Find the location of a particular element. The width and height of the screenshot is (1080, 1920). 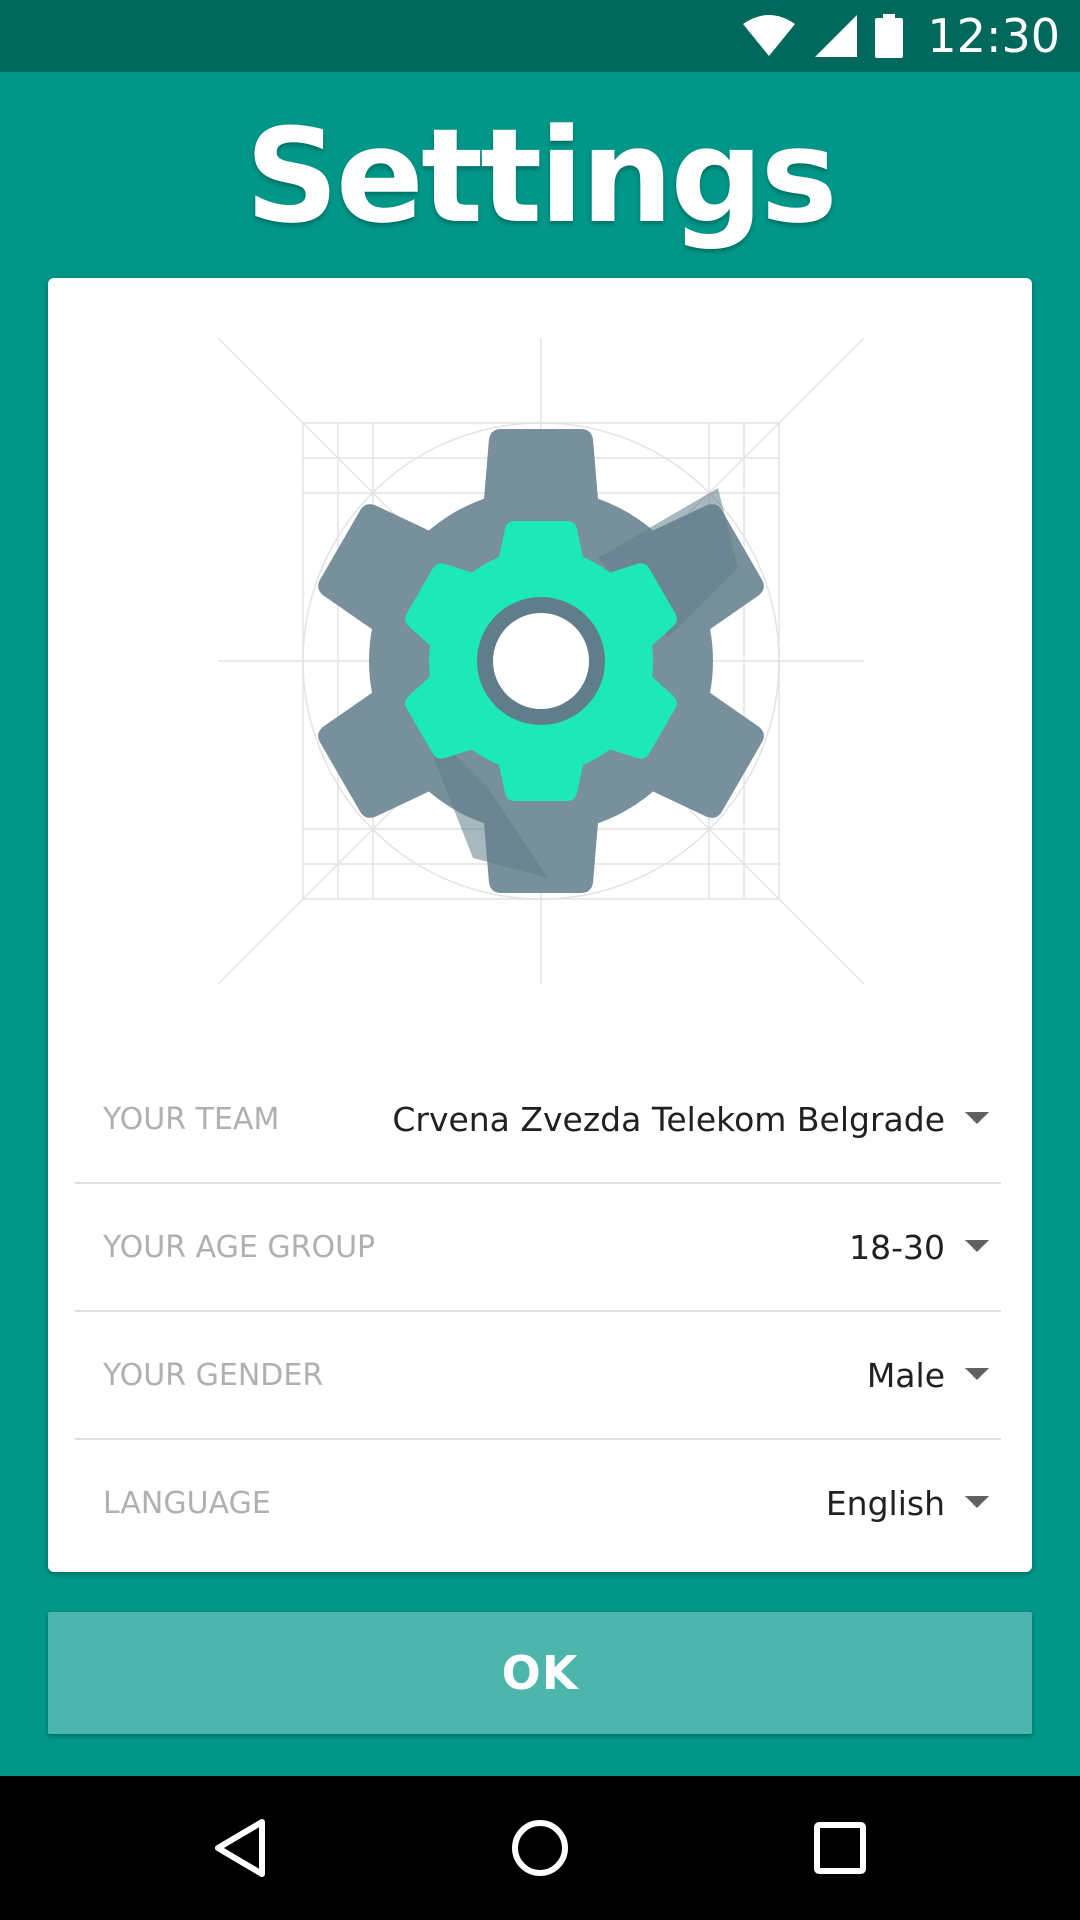

setting-label: YOUR GENDER is located at coordinates (213, 1375).